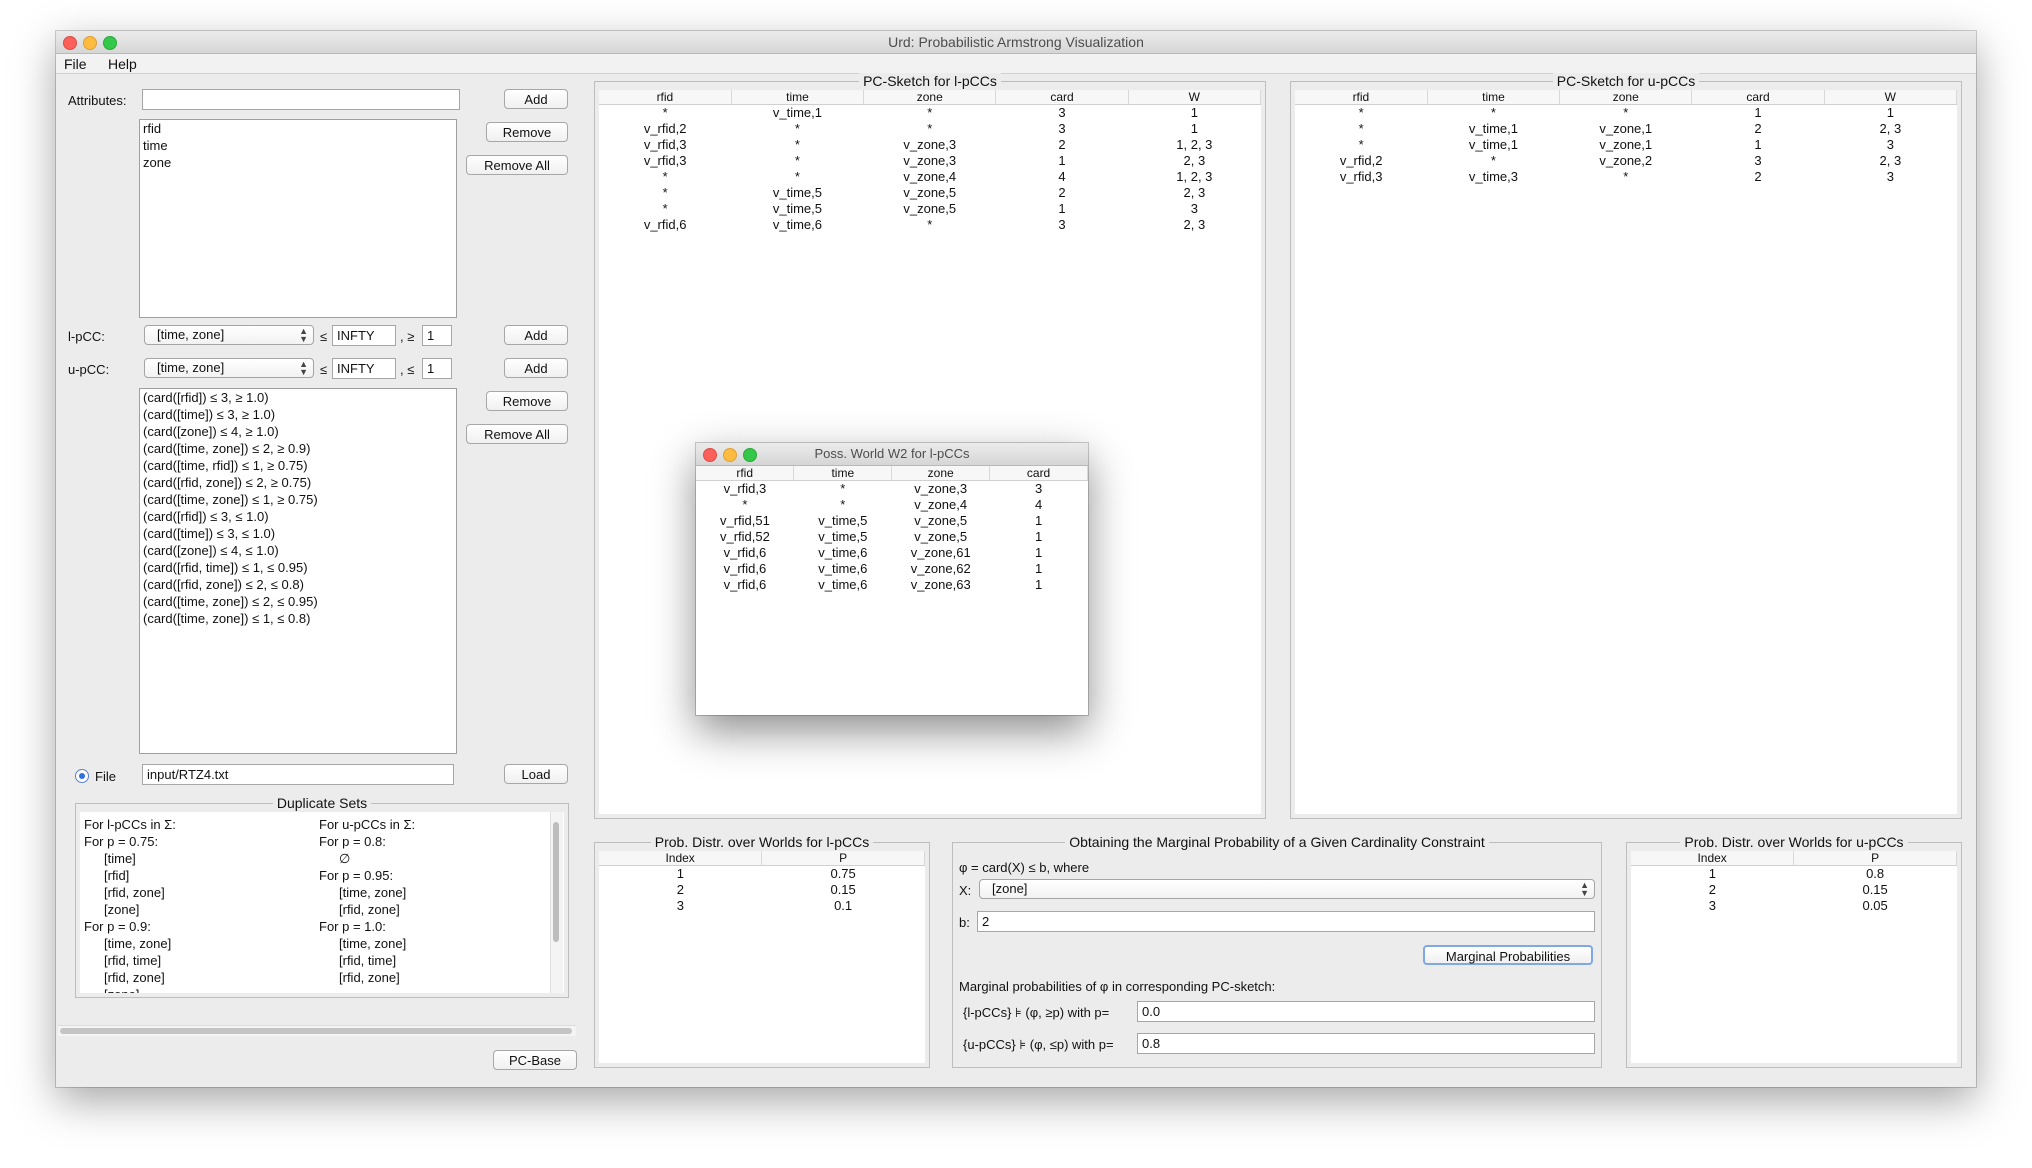 The image size is (2032, 1168). Describe the element at coordinates (352, 841) in the screenshot. I see `duplicate-set-line: For p = 0.8:` at that location.